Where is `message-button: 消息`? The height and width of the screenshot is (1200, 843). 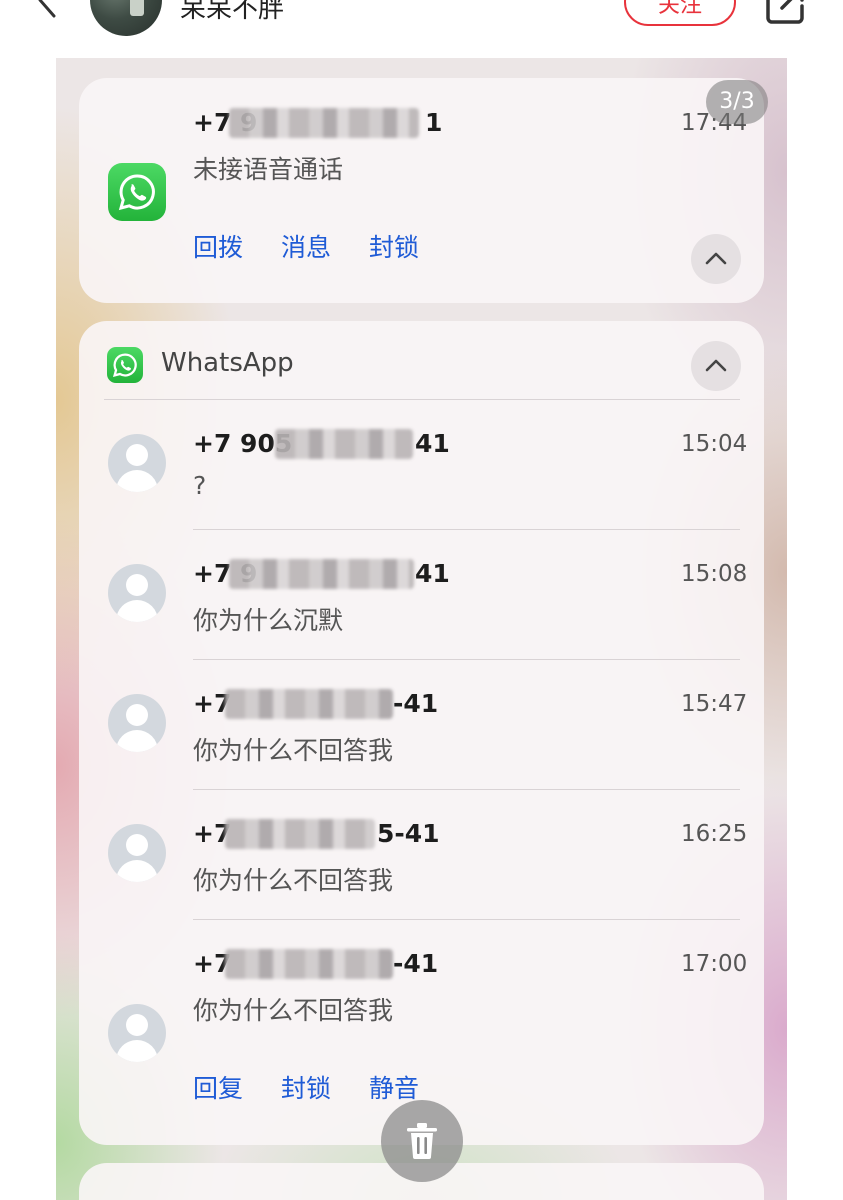 message-button: 消息 is located at coordinates (306, 246).